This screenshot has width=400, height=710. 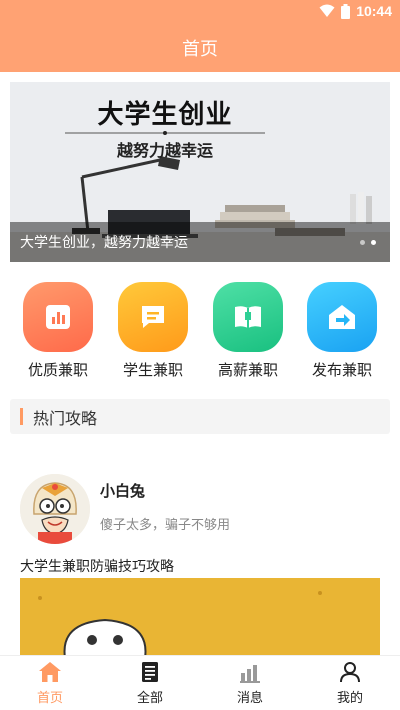 What do you see at coordinates (350, 671) in the screenshot?
I see `user-icon` at bounding box center [350, 671].